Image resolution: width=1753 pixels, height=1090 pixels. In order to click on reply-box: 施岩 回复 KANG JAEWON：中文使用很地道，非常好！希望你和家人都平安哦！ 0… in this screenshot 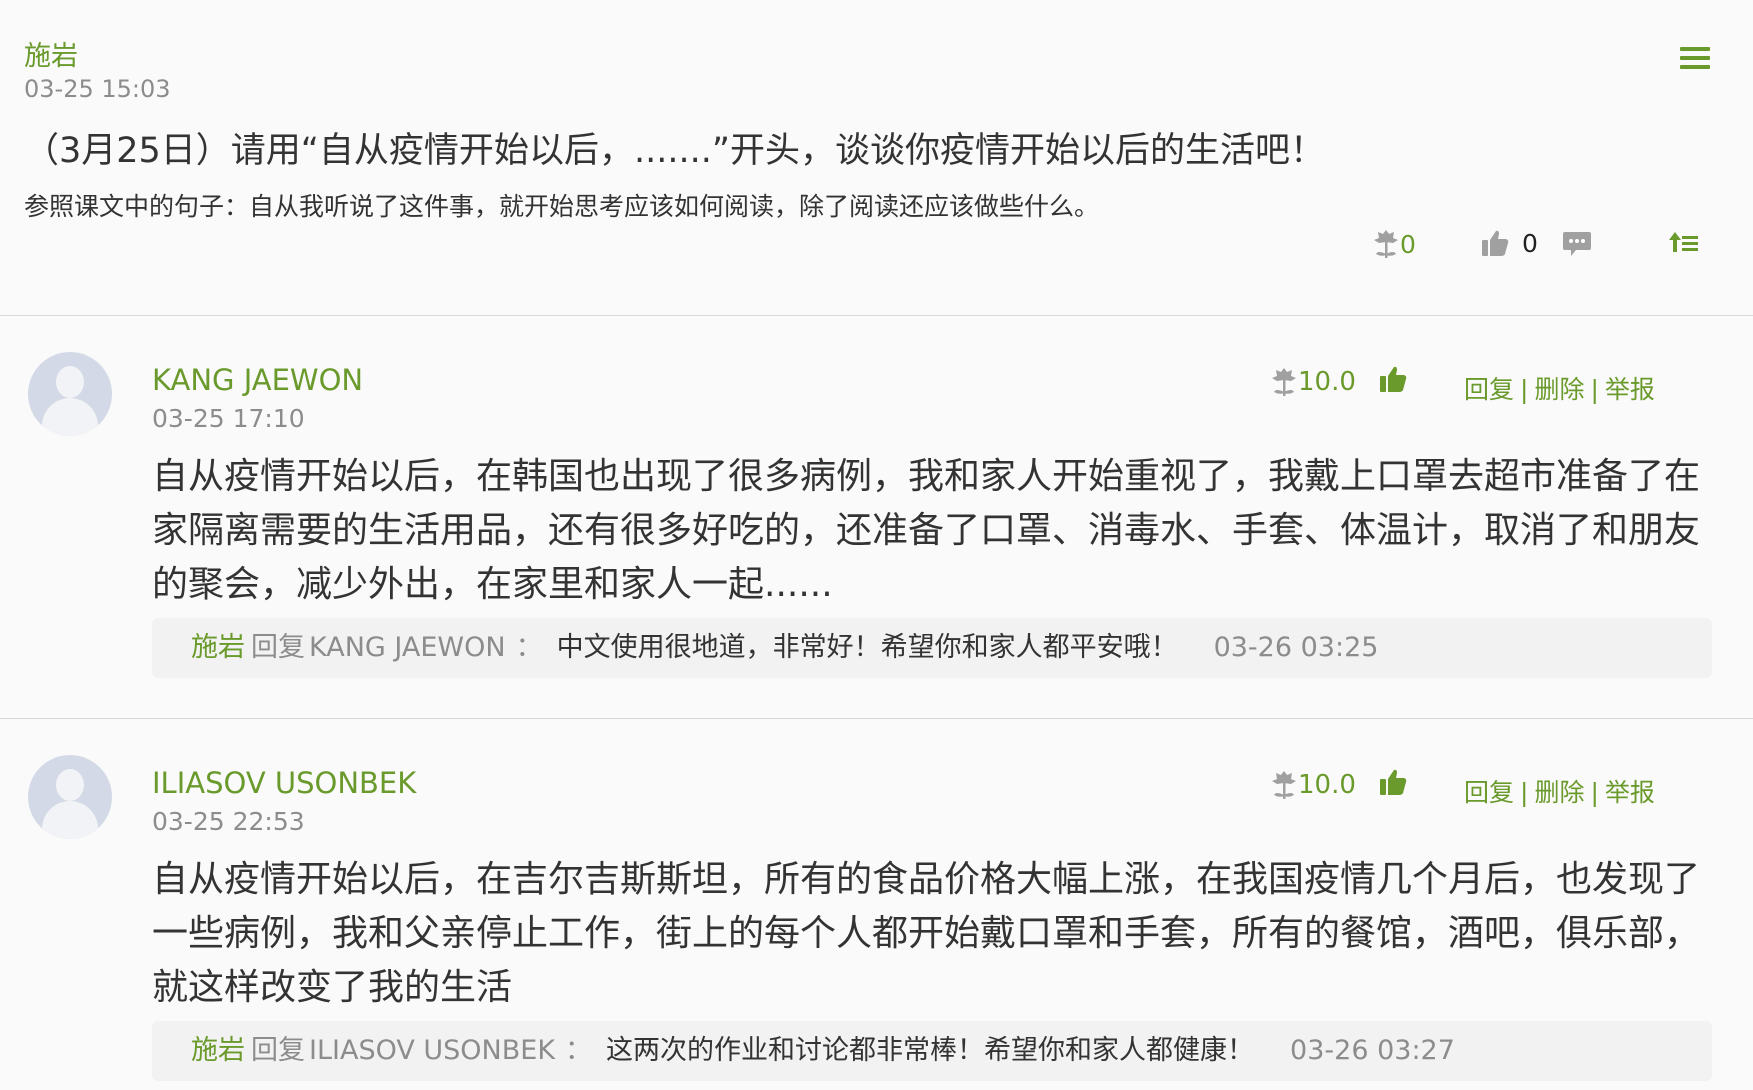, I will do `click(932, 648)`.